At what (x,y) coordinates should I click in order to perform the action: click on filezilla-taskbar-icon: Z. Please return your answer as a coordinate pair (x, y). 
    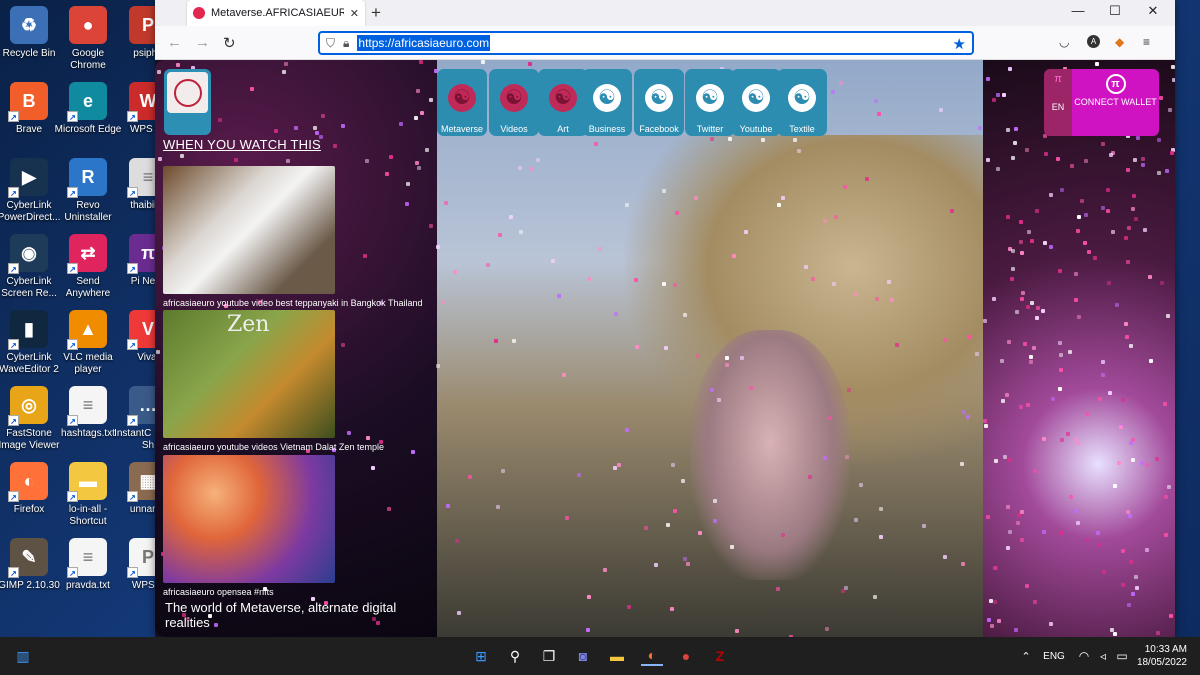
    Looking at the image, I should click on (720, 656).